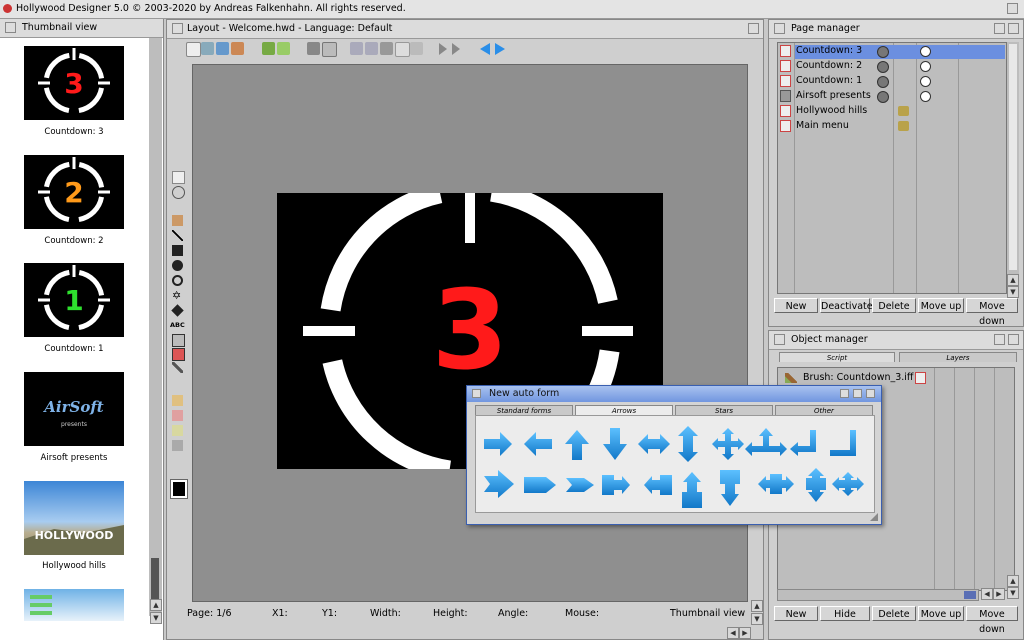  What do you see at coordinates (178, 177) in the screenshot?
I see `select-tool-icon` at bounding box center [178, 177].